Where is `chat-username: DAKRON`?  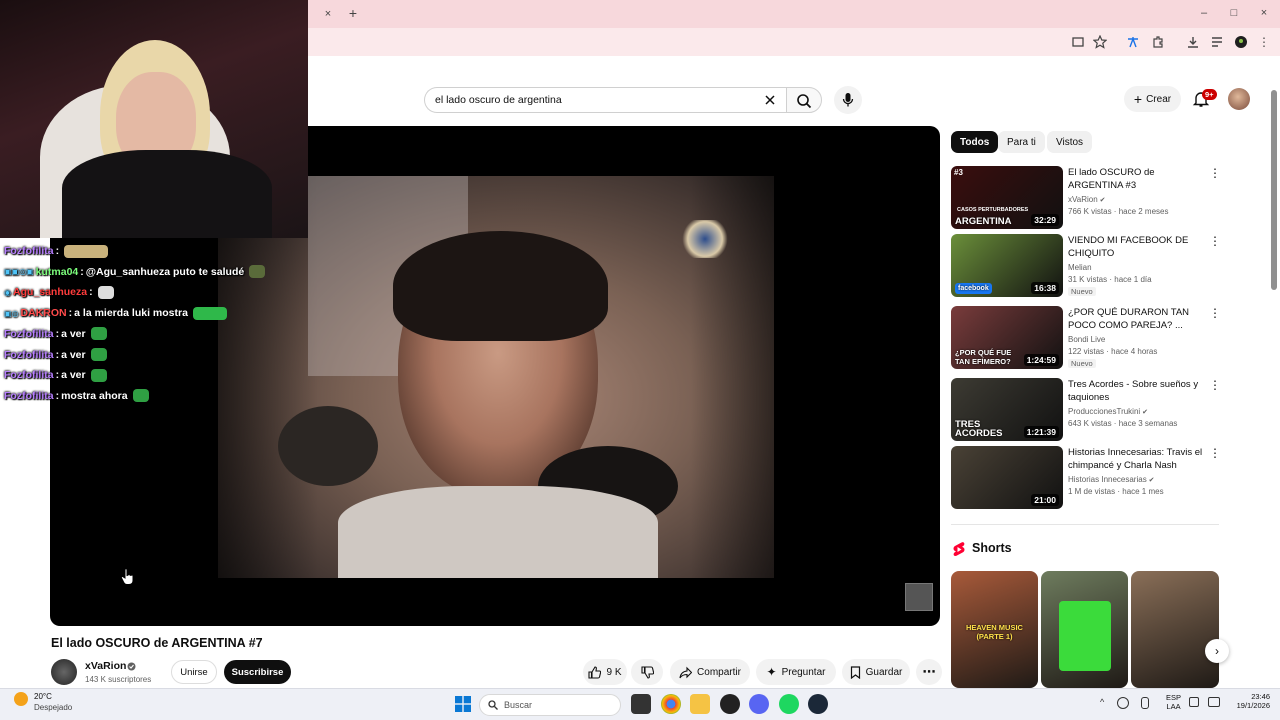
chat-username: DAKRON is located at coordinates (43, 313).